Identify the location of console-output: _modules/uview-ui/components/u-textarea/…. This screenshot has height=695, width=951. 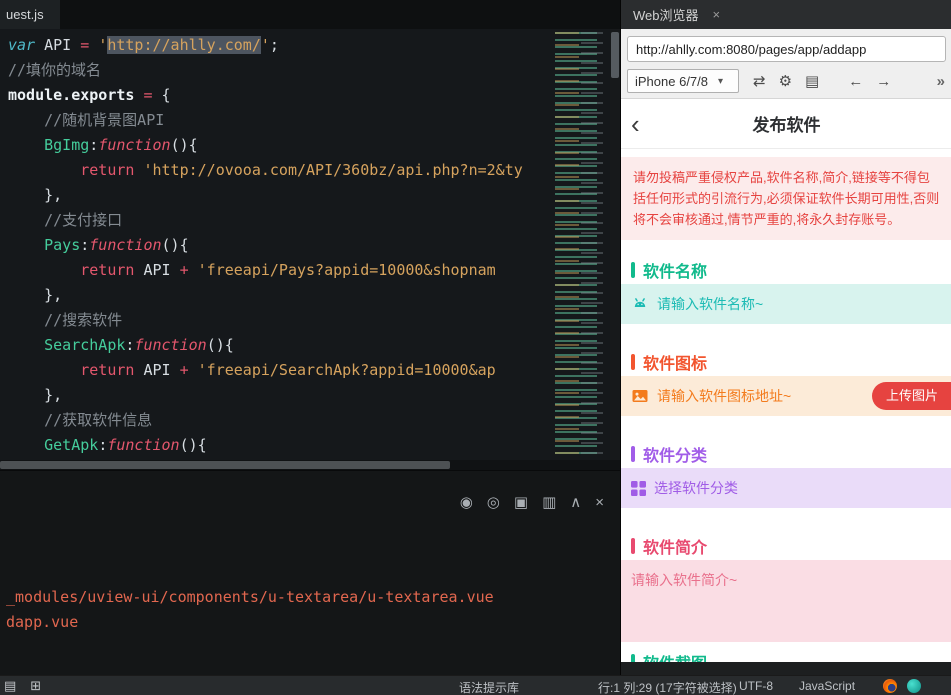
(311, 610).